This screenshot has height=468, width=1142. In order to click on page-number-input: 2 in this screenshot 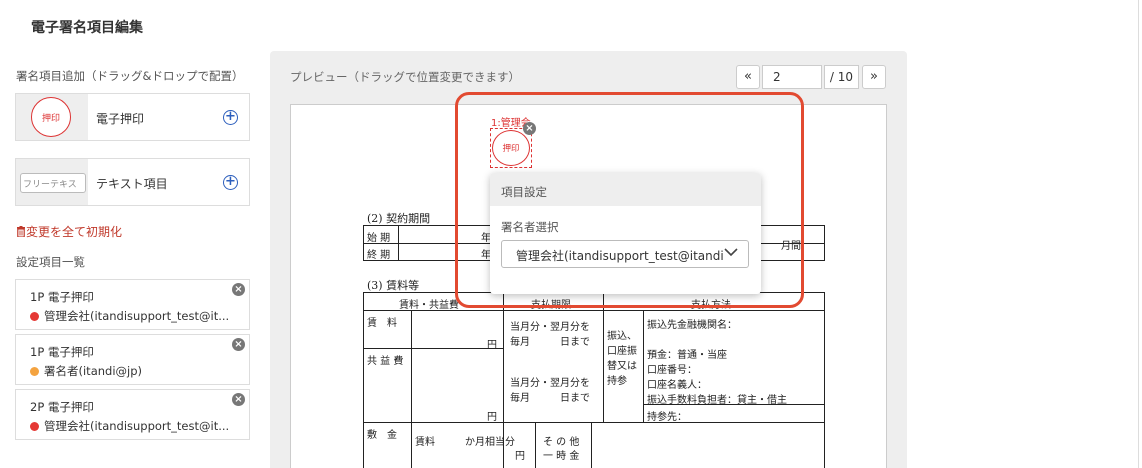, I will do `click(792, 77)`.